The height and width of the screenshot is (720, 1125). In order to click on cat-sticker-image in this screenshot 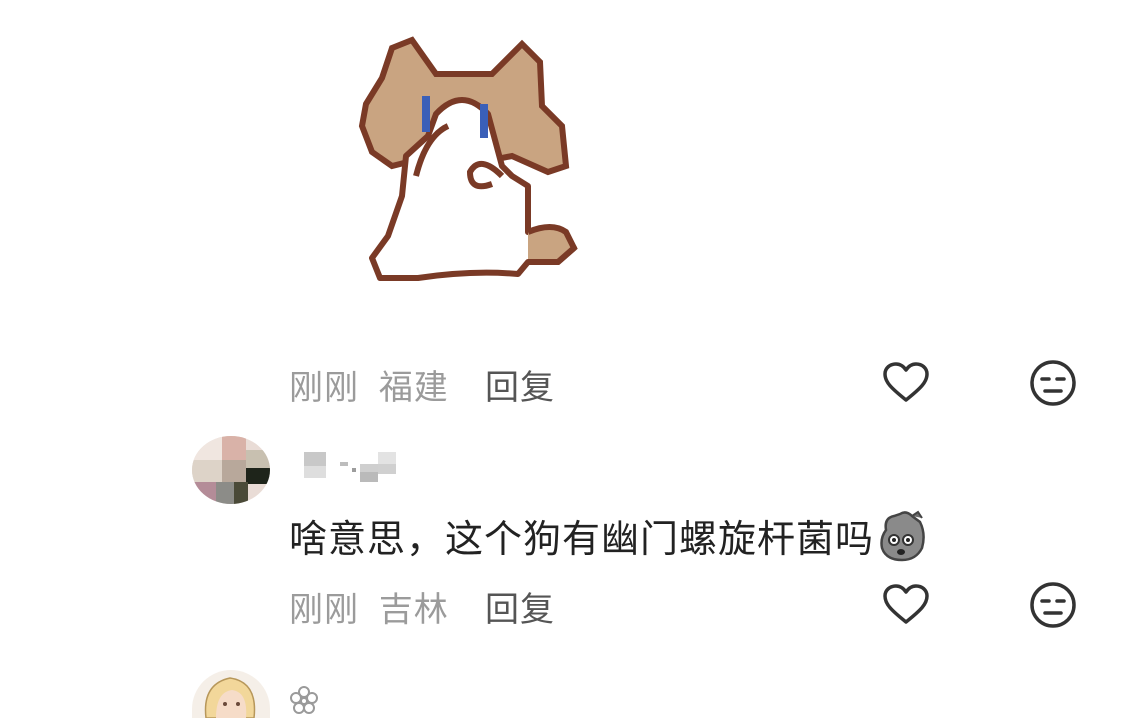, I will do `click(466, 171)`.